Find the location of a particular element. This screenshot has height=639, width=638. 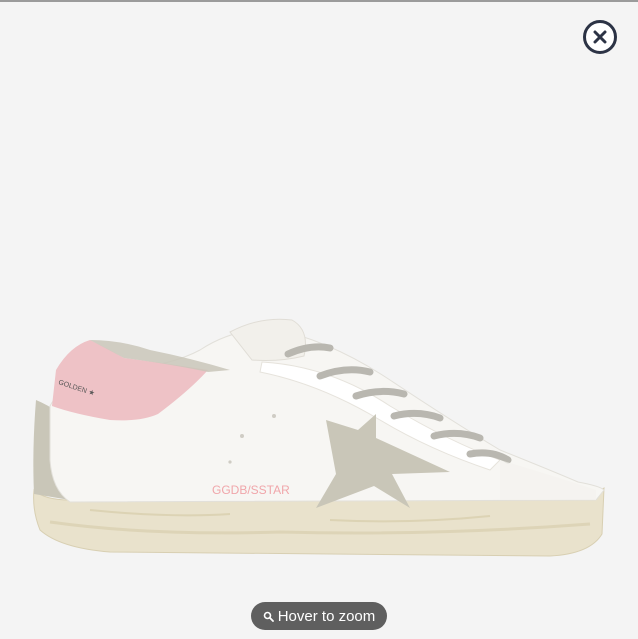

hover-to-zoom-hint: Hover to zoom is located at coordinates (319, 616).